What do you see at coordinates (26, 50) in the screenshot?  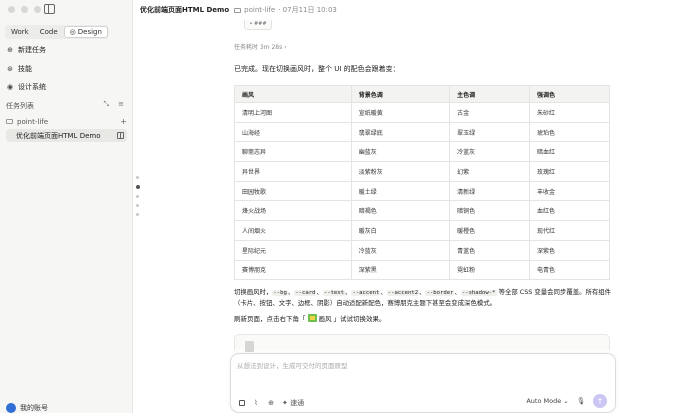 I see `new-task-button: ⊕ 新建任务` at bounding box center [26, 50].